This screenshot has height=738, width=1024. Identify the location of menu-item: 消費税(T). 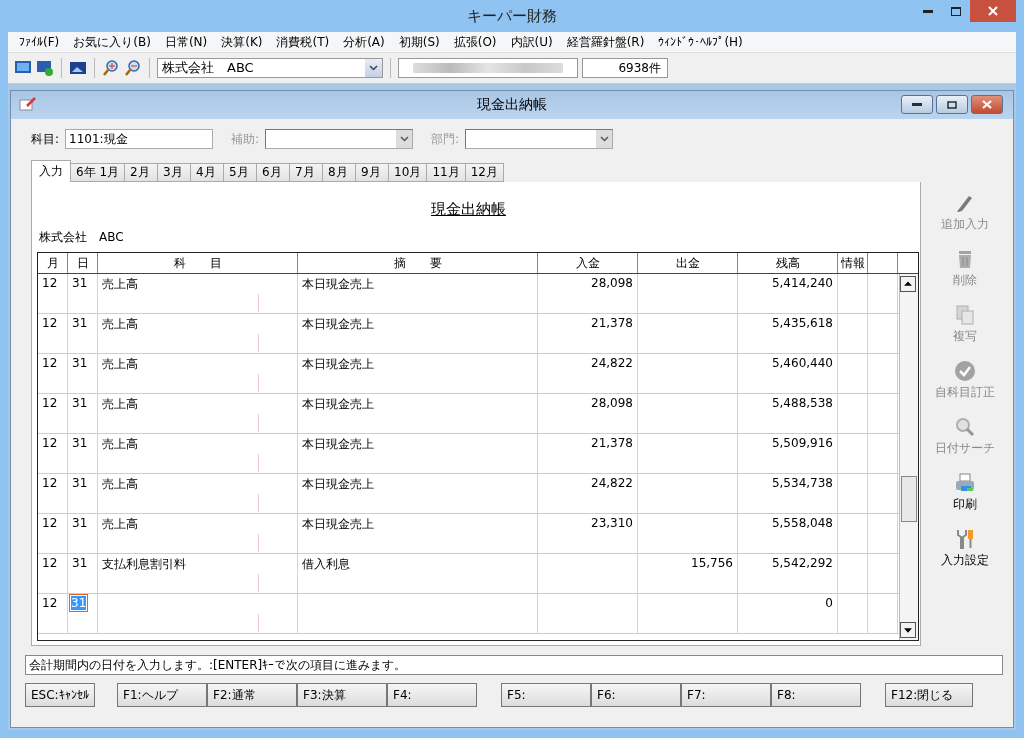
(303, 42).